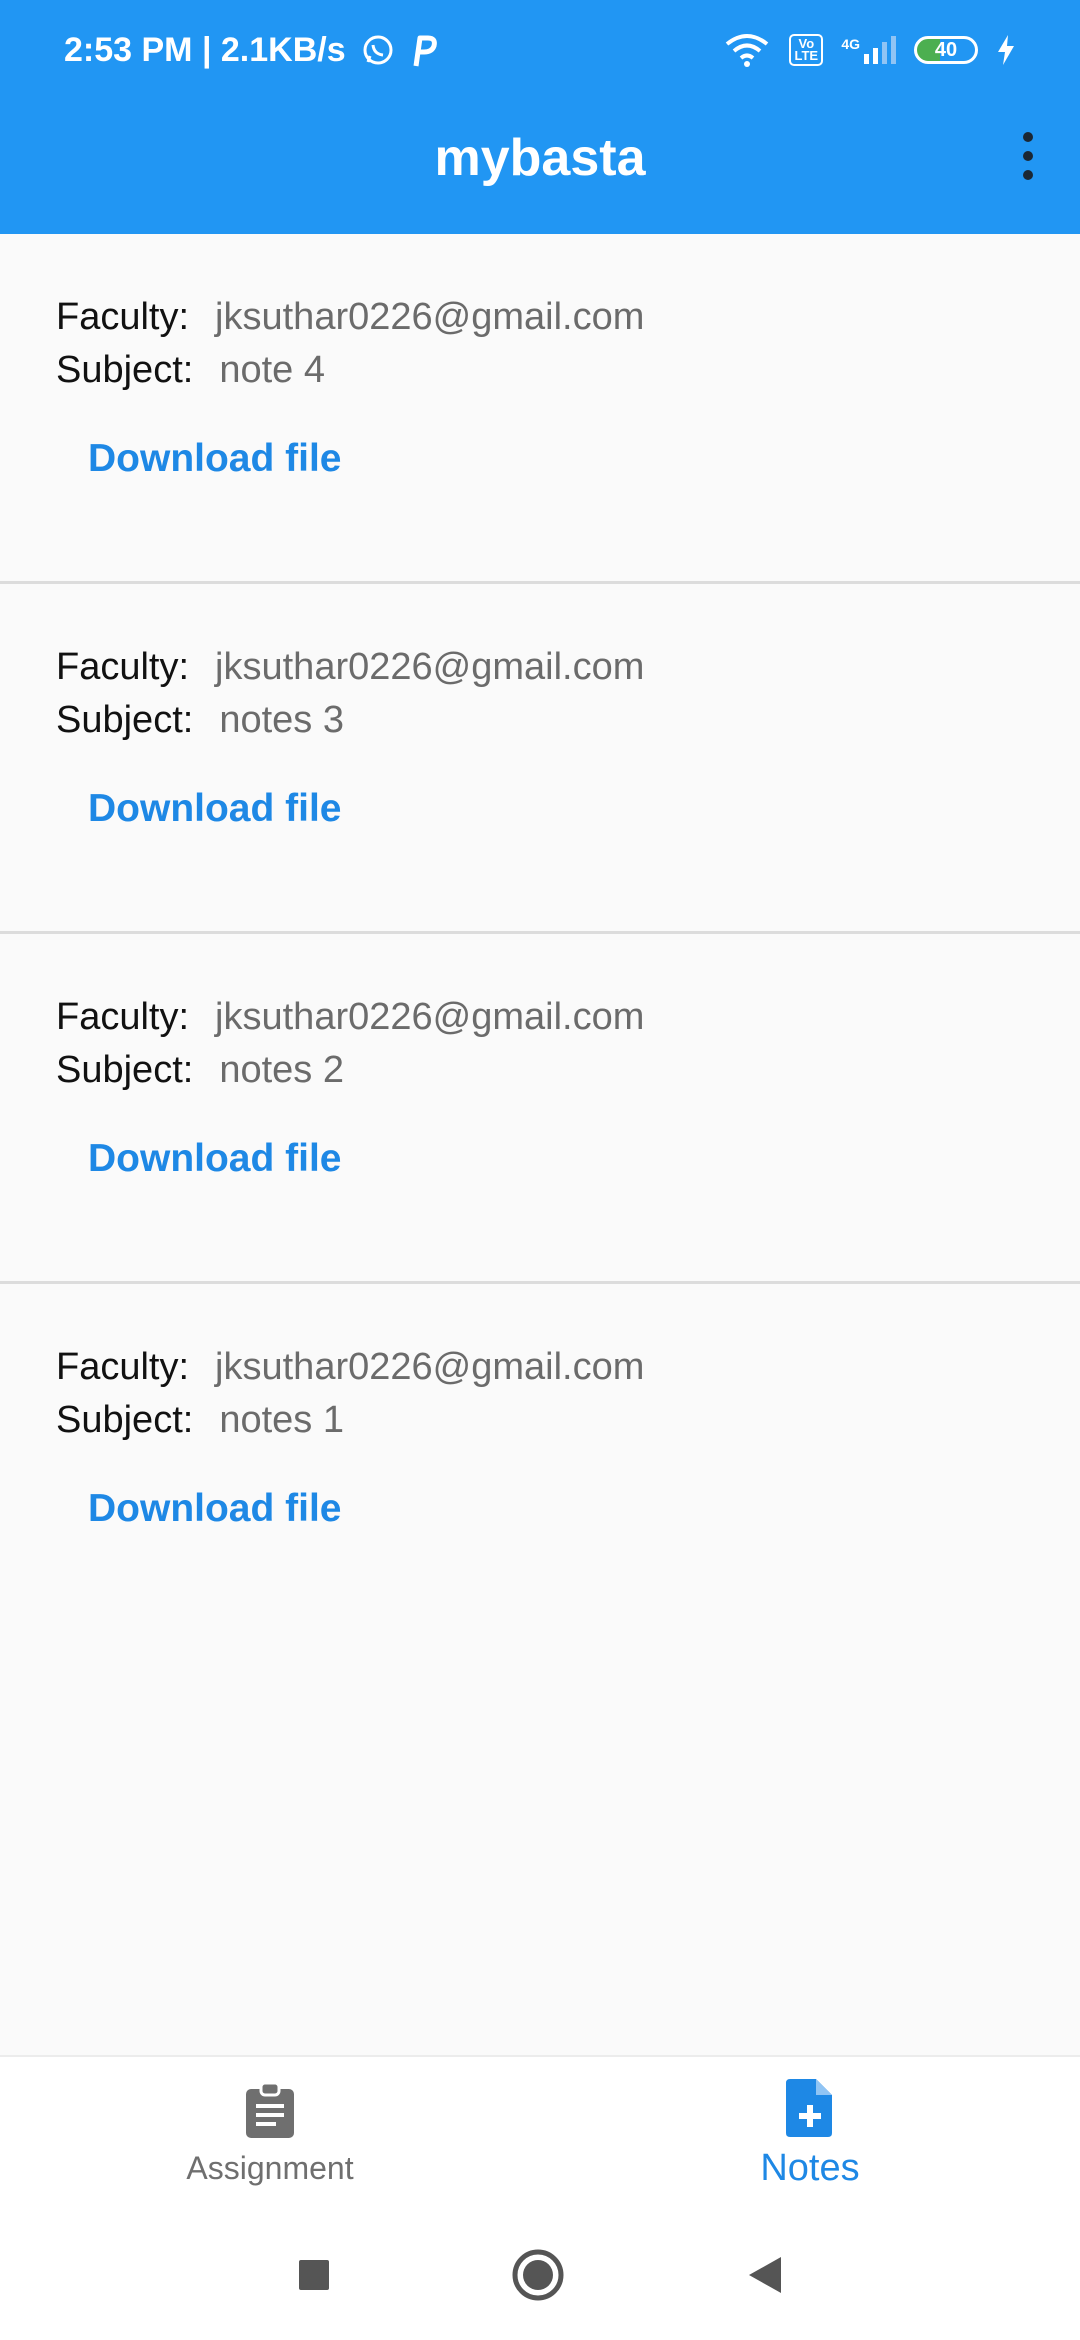 The height and width of the screenshot is (2340, 1080). I want to click on whatsapp-icon, so click(378, 50).